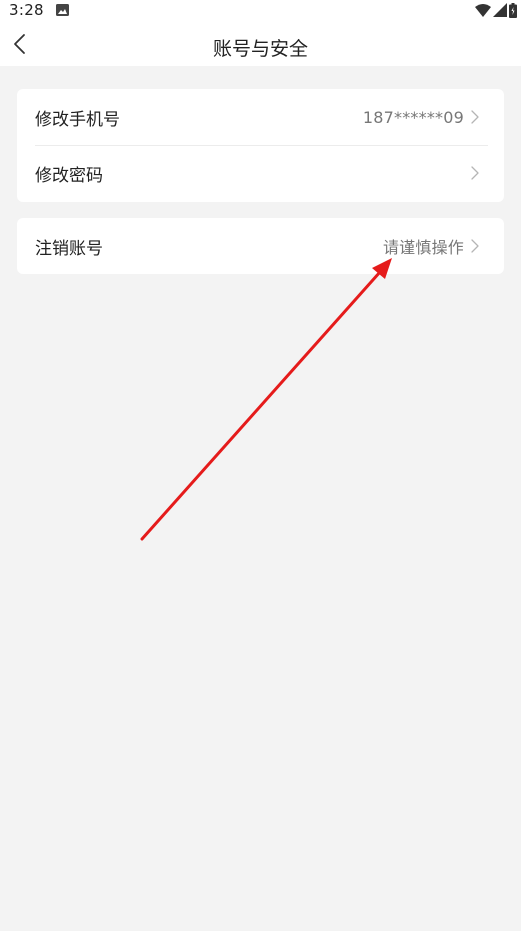 This screenshot has height=931, width=521. Describe the element at coordinates (500, 10) in the screenshot. I see `signal-icon` at that location.